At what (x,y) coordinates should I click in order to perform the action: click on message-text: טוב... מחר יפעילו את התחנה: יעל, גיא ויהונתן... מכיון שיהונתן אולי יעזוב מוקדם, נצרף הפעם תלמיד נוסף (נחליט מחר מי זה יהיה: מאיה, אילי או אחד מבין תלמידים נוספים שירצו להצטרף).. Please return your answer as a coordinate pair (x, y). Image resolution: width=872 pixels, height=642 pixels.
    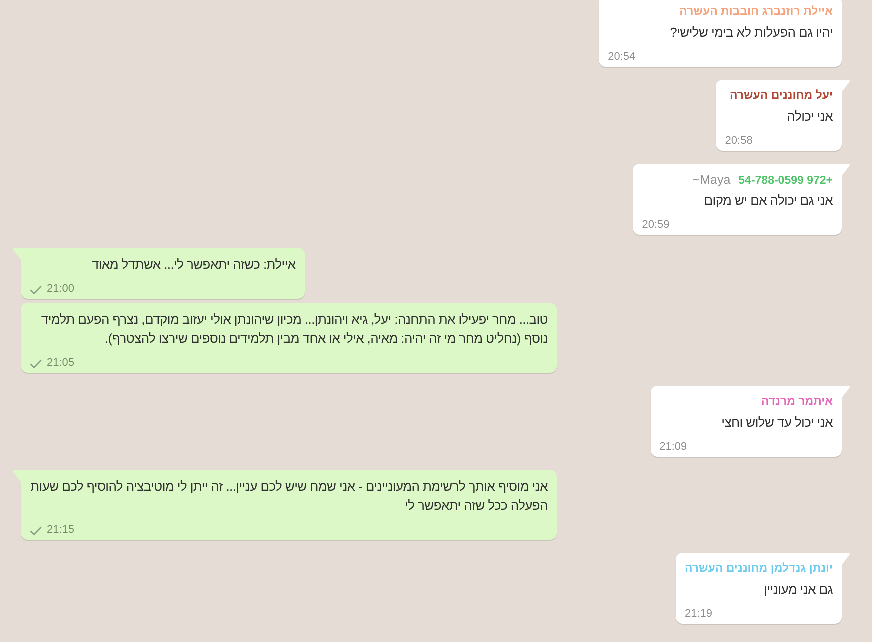
    Looking at the image, I should click on (294, 329).